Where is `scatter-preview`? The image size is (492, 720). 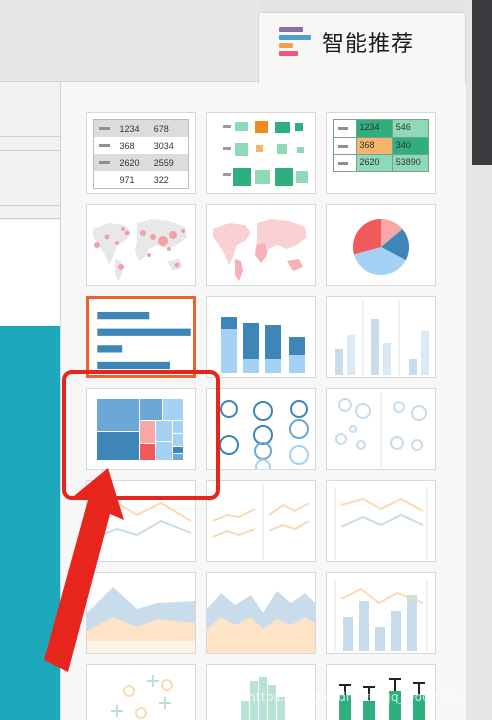 scatter-preview is located at coordinates (142, 697).